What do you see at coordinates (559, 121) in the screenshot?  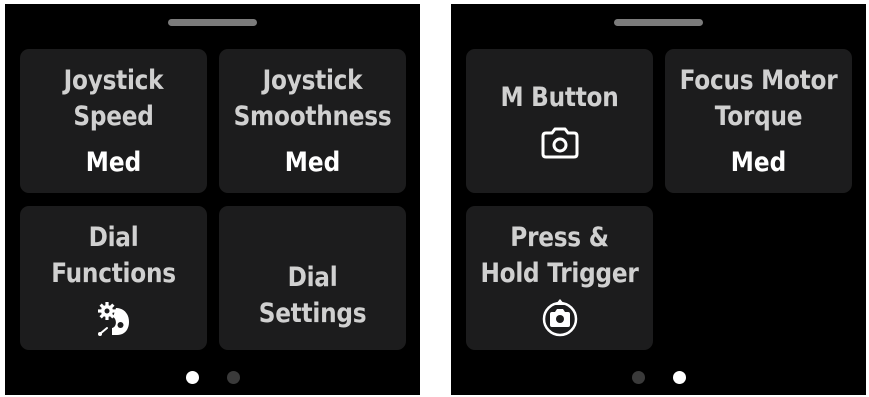 I see `tile-m-button: M Button` at bounding box center [559, 121].